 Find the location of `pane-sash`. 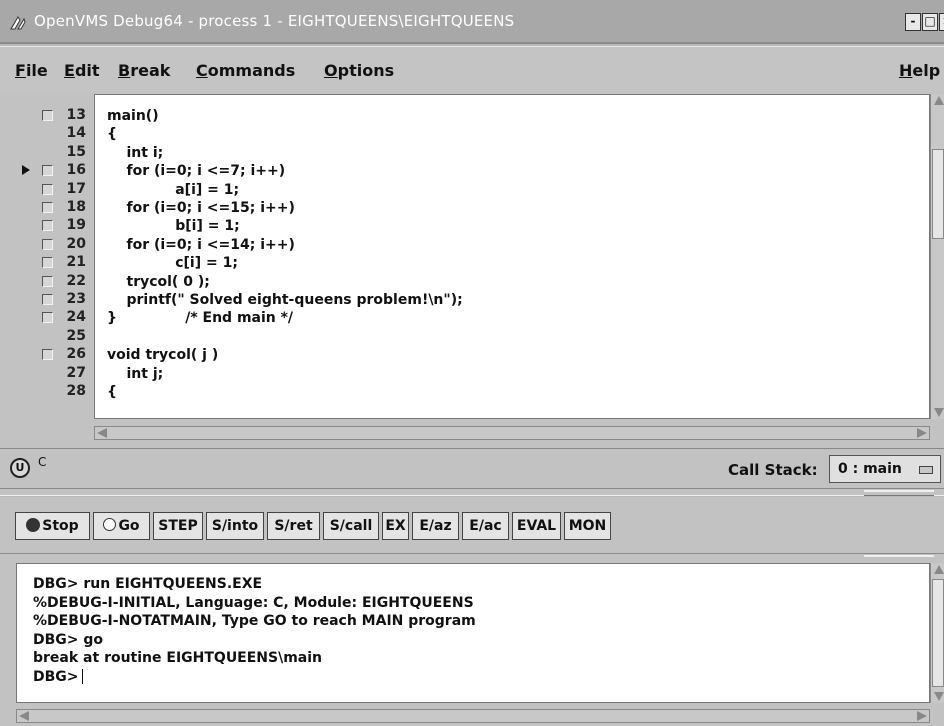

pane-sash is located at coordinates (472, 492).